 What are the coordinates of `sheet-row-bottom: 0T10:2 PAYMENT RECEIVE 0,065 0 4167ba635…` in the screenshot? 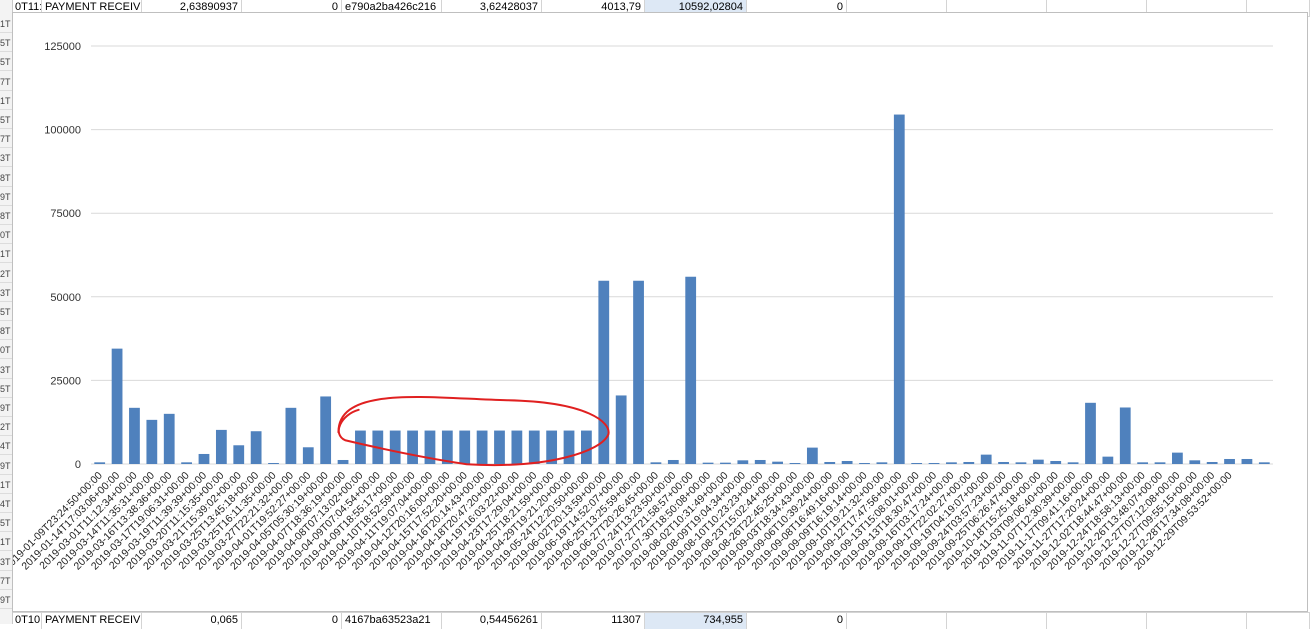 It's located at (655, 620).